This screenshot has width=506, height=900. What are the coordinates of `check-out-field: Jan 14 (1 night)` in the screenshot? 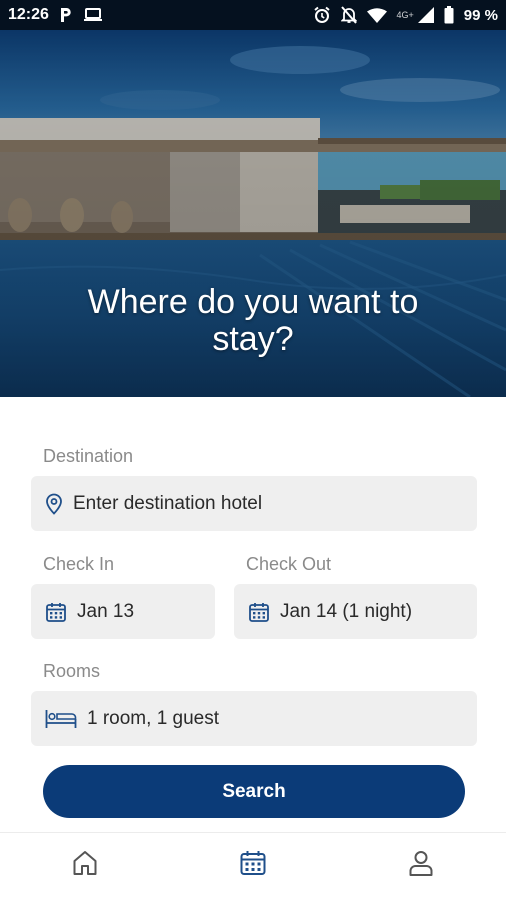 It's located at (355, 611).